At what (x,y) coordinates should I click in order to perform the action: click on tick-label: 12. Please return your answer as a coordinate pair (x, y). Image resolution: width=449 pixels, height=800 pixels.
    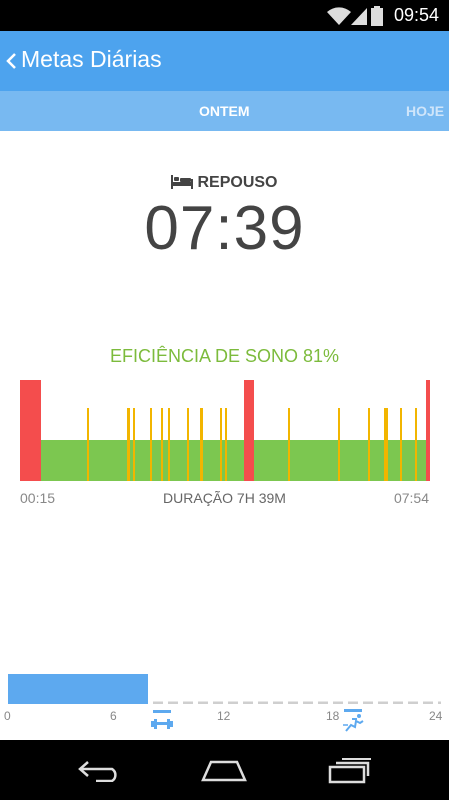
    Looking at the image, I should click on (224, 716).